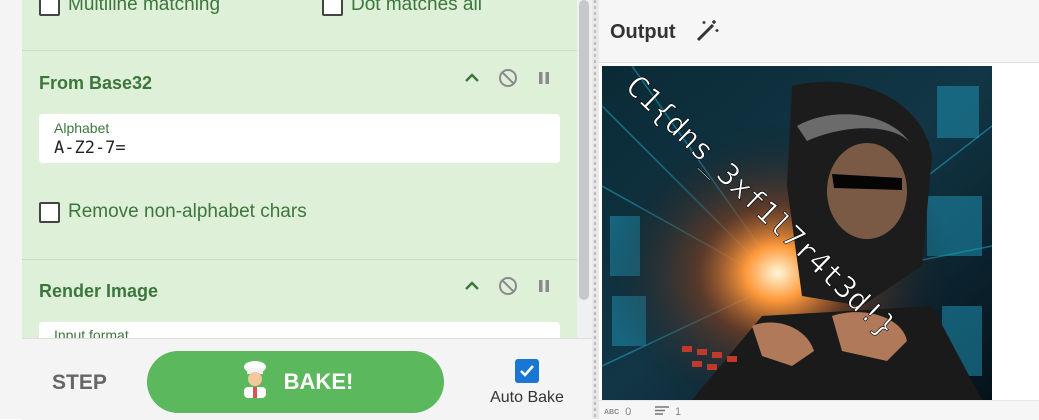 This screenshot has height=420, width=1039. What do you see at coordinates (49, 8) in the screenshot?
I see `multiline-checkbox` at bounding box center [49, 8].